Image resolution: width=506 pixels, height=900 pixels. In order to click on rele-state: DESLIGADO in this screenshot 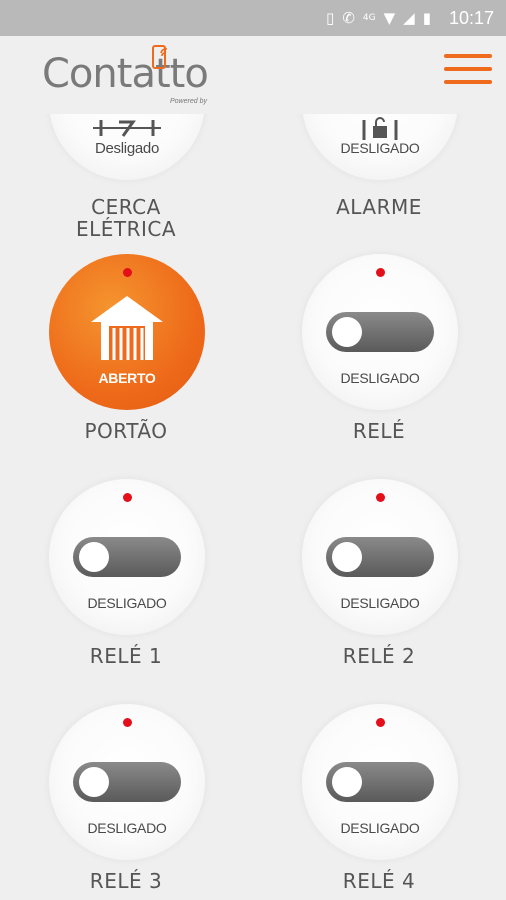, I will do `click(380, 378)`.